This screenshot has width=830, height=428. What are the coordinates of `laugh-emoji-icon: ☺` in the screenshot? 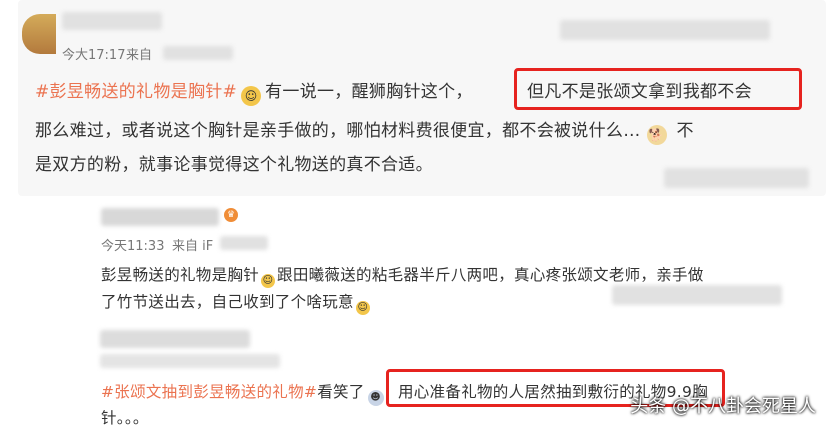 It's located at (362, 308).